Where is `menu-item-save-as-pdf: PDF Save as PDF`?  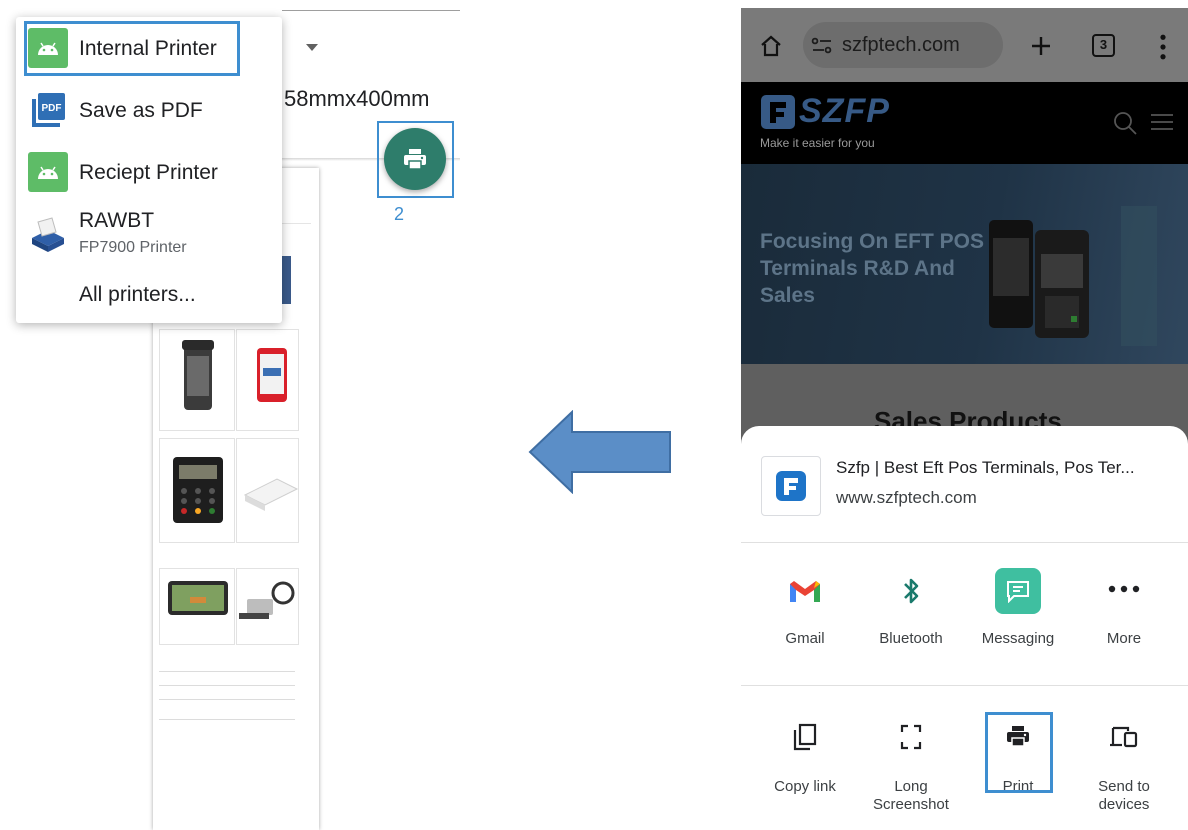 menu-item-save-as-pdf: PDF Save as PDF is located at coordinates (149, 110).